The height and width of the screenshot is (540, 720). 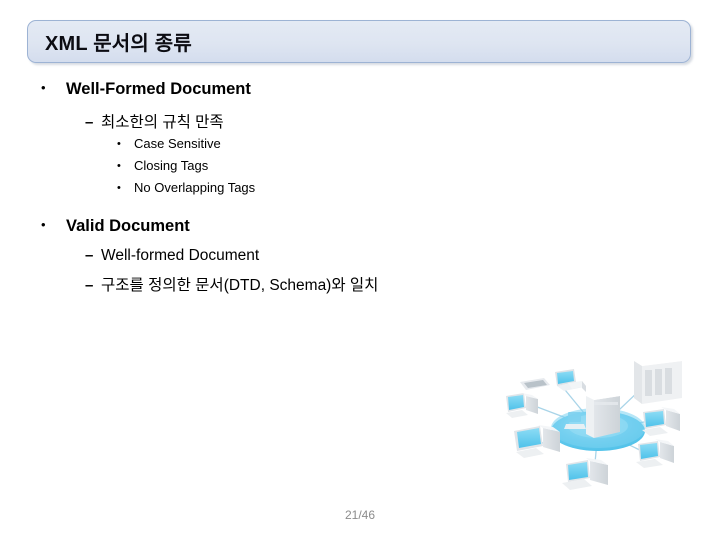 I want to click on node-laptop-top, so click(x=569, y=380).